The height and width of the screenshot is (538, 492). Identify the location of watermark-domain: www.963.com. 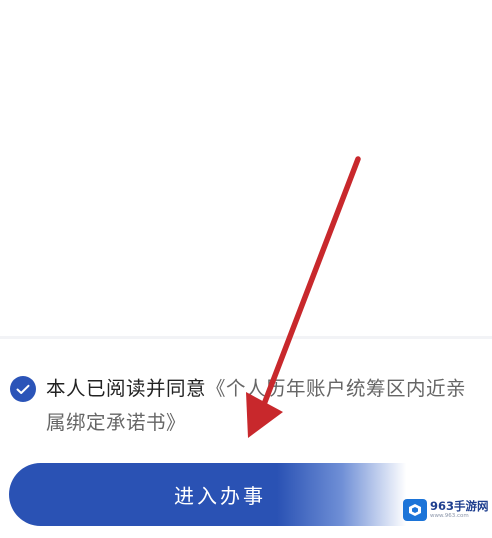
(449, 516).